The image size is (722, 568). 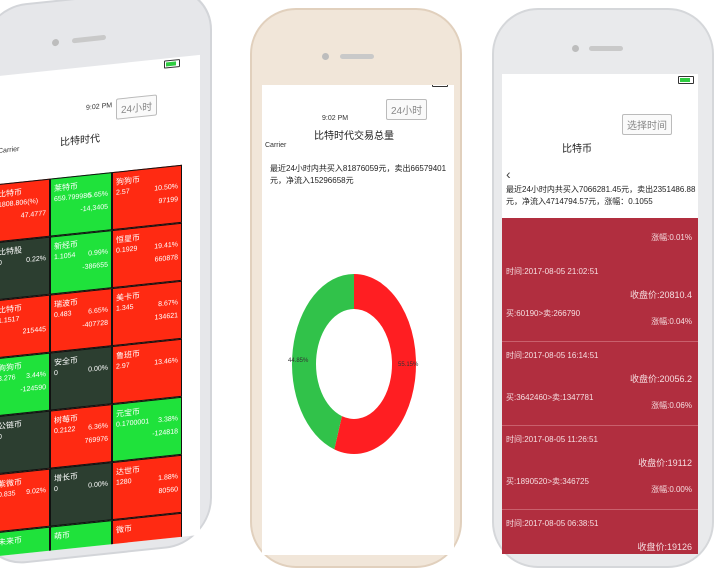 I want to click on coin-flow: -407728, so click(x=95, y=324).